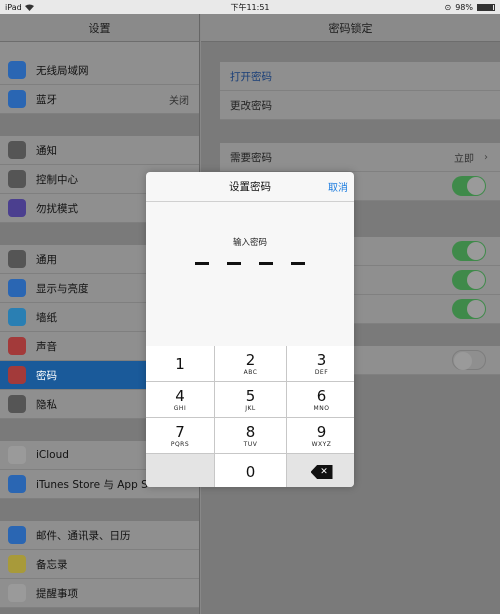  What do you see at coordinates (17, 208) in the screenshot?
I see `moon-icon` at bounding box center [17, 208].